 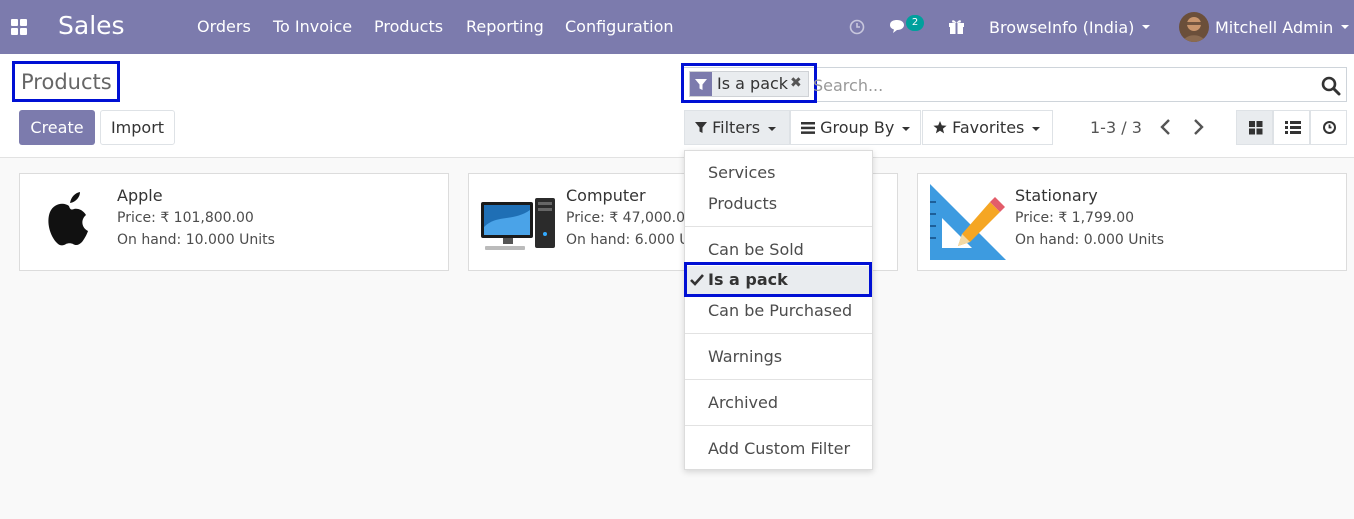 I want to click on search-input, so click(x=1013, y=85).